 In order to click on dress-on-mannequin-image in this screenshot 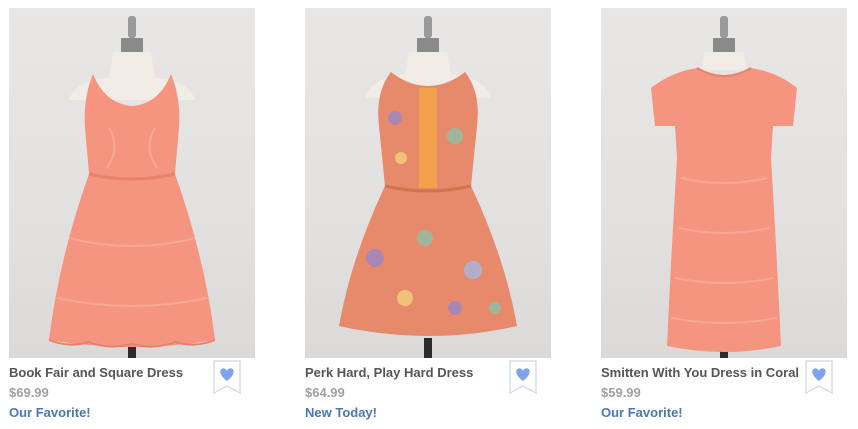, I will do `click(724, 187)`.